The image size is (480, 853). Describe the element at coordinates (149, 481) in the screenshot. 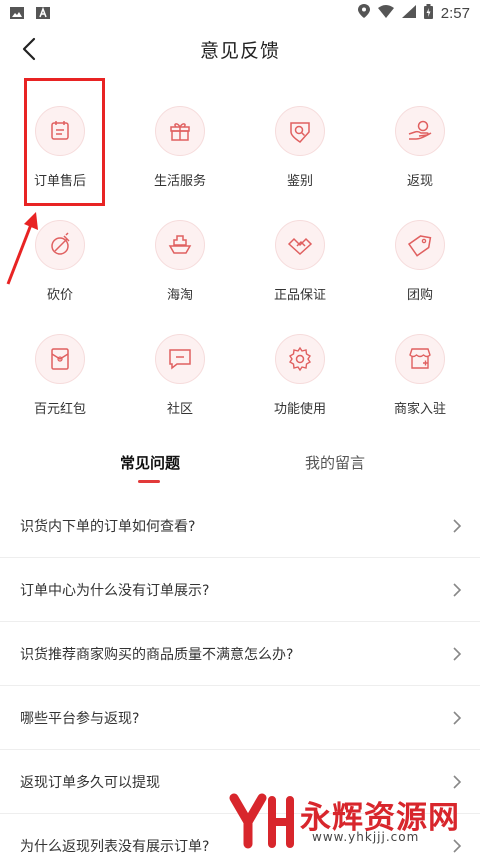

I see `active-tab-indicator` at that location.